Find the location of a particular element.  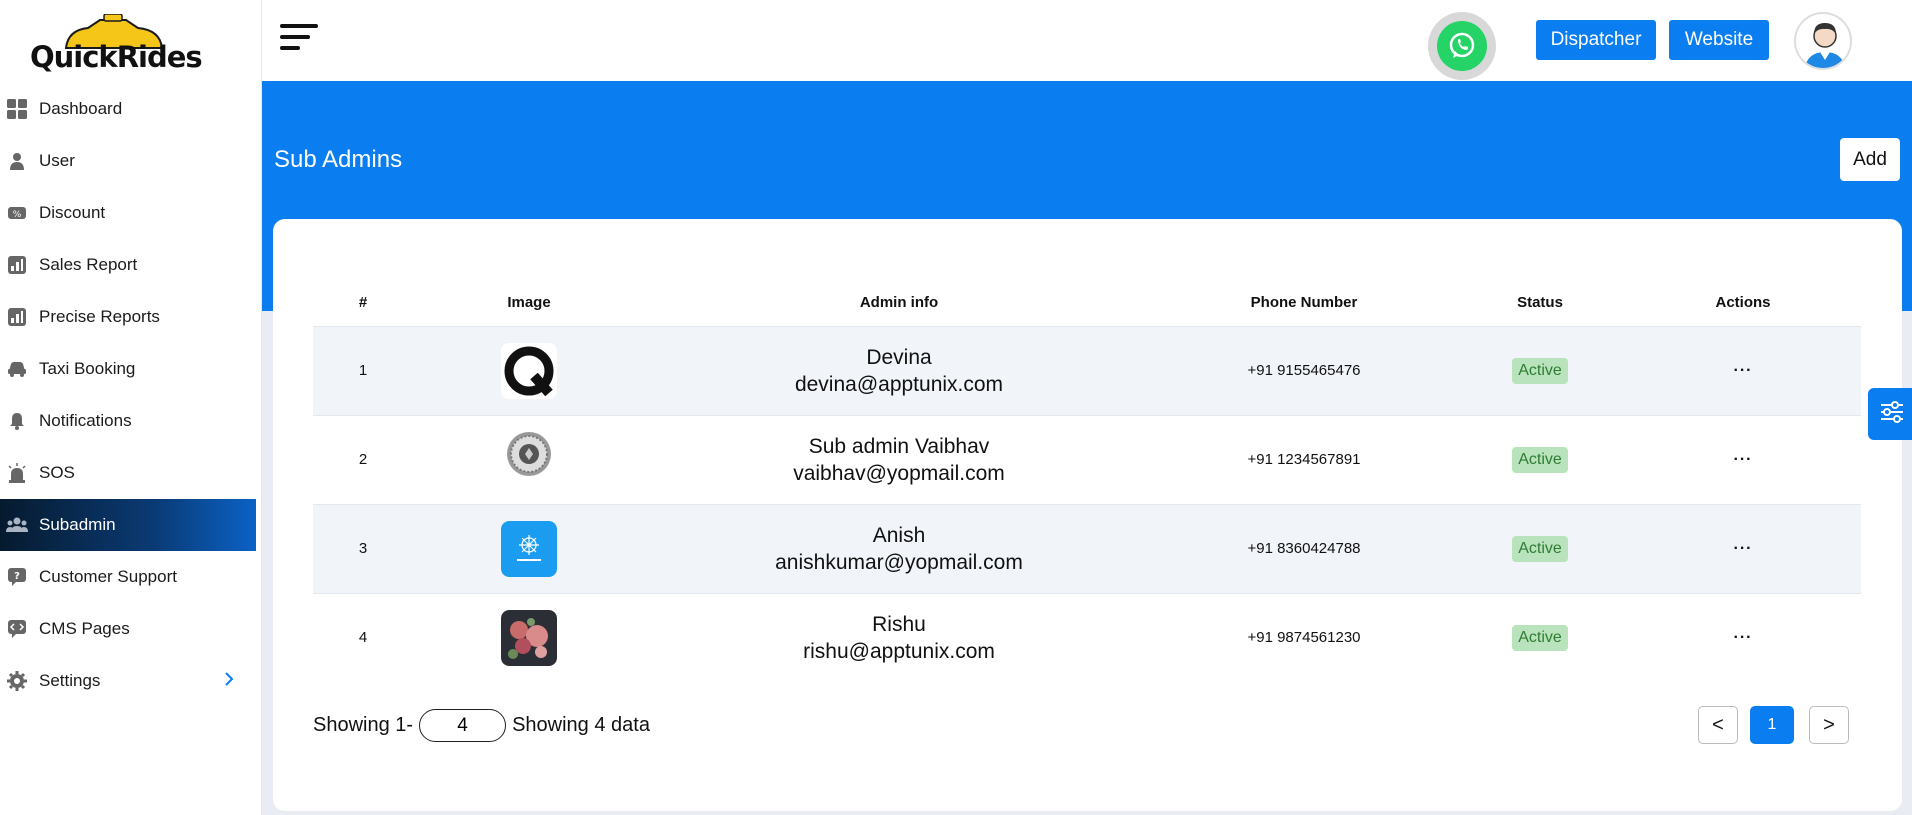

sidebar-item-taxi-booking: Taxi Booking is located at coordinates (128, 369).